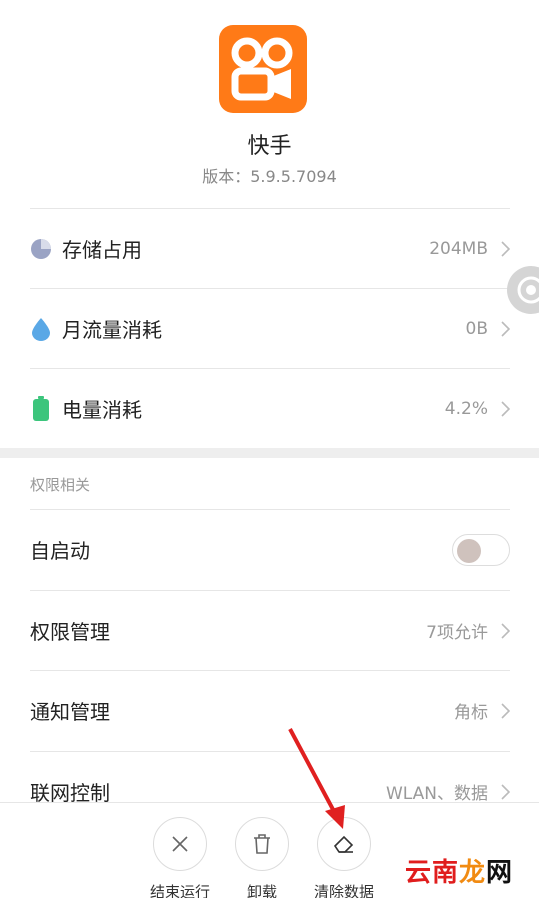 This screenshot has height=898, width=539. Describe the element at coordinates (70, 712) in the screenshot. I see `notification-management-label: 通知管理` at that location.